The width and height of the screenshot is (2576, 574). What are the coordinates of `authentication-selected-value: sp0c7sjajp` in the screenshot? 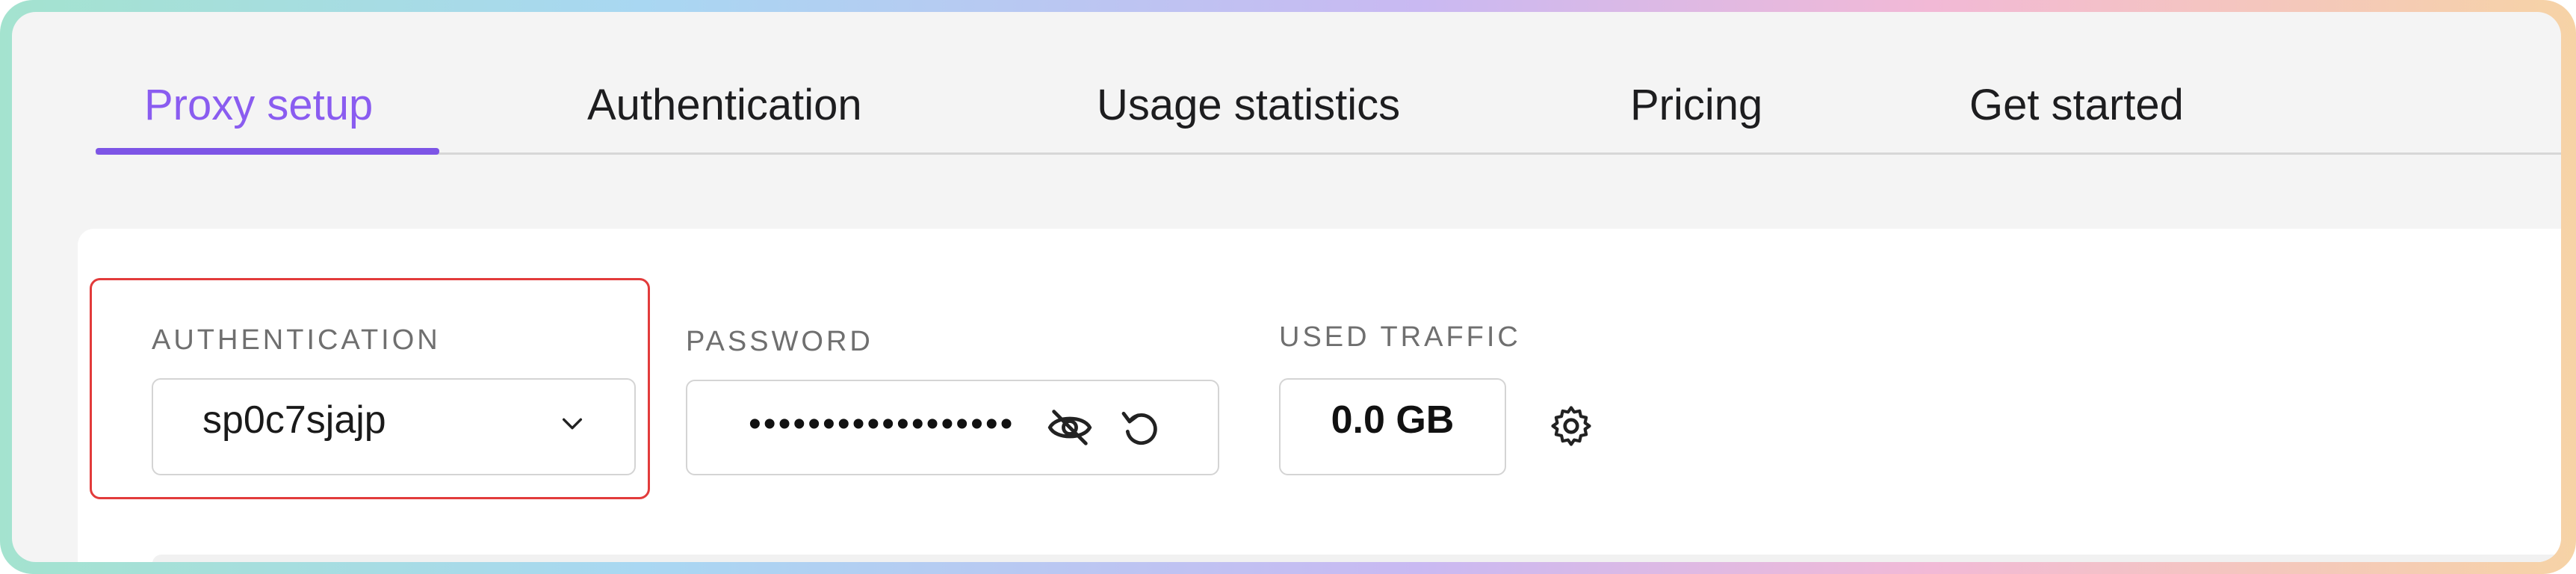 It's located at (294, 420).